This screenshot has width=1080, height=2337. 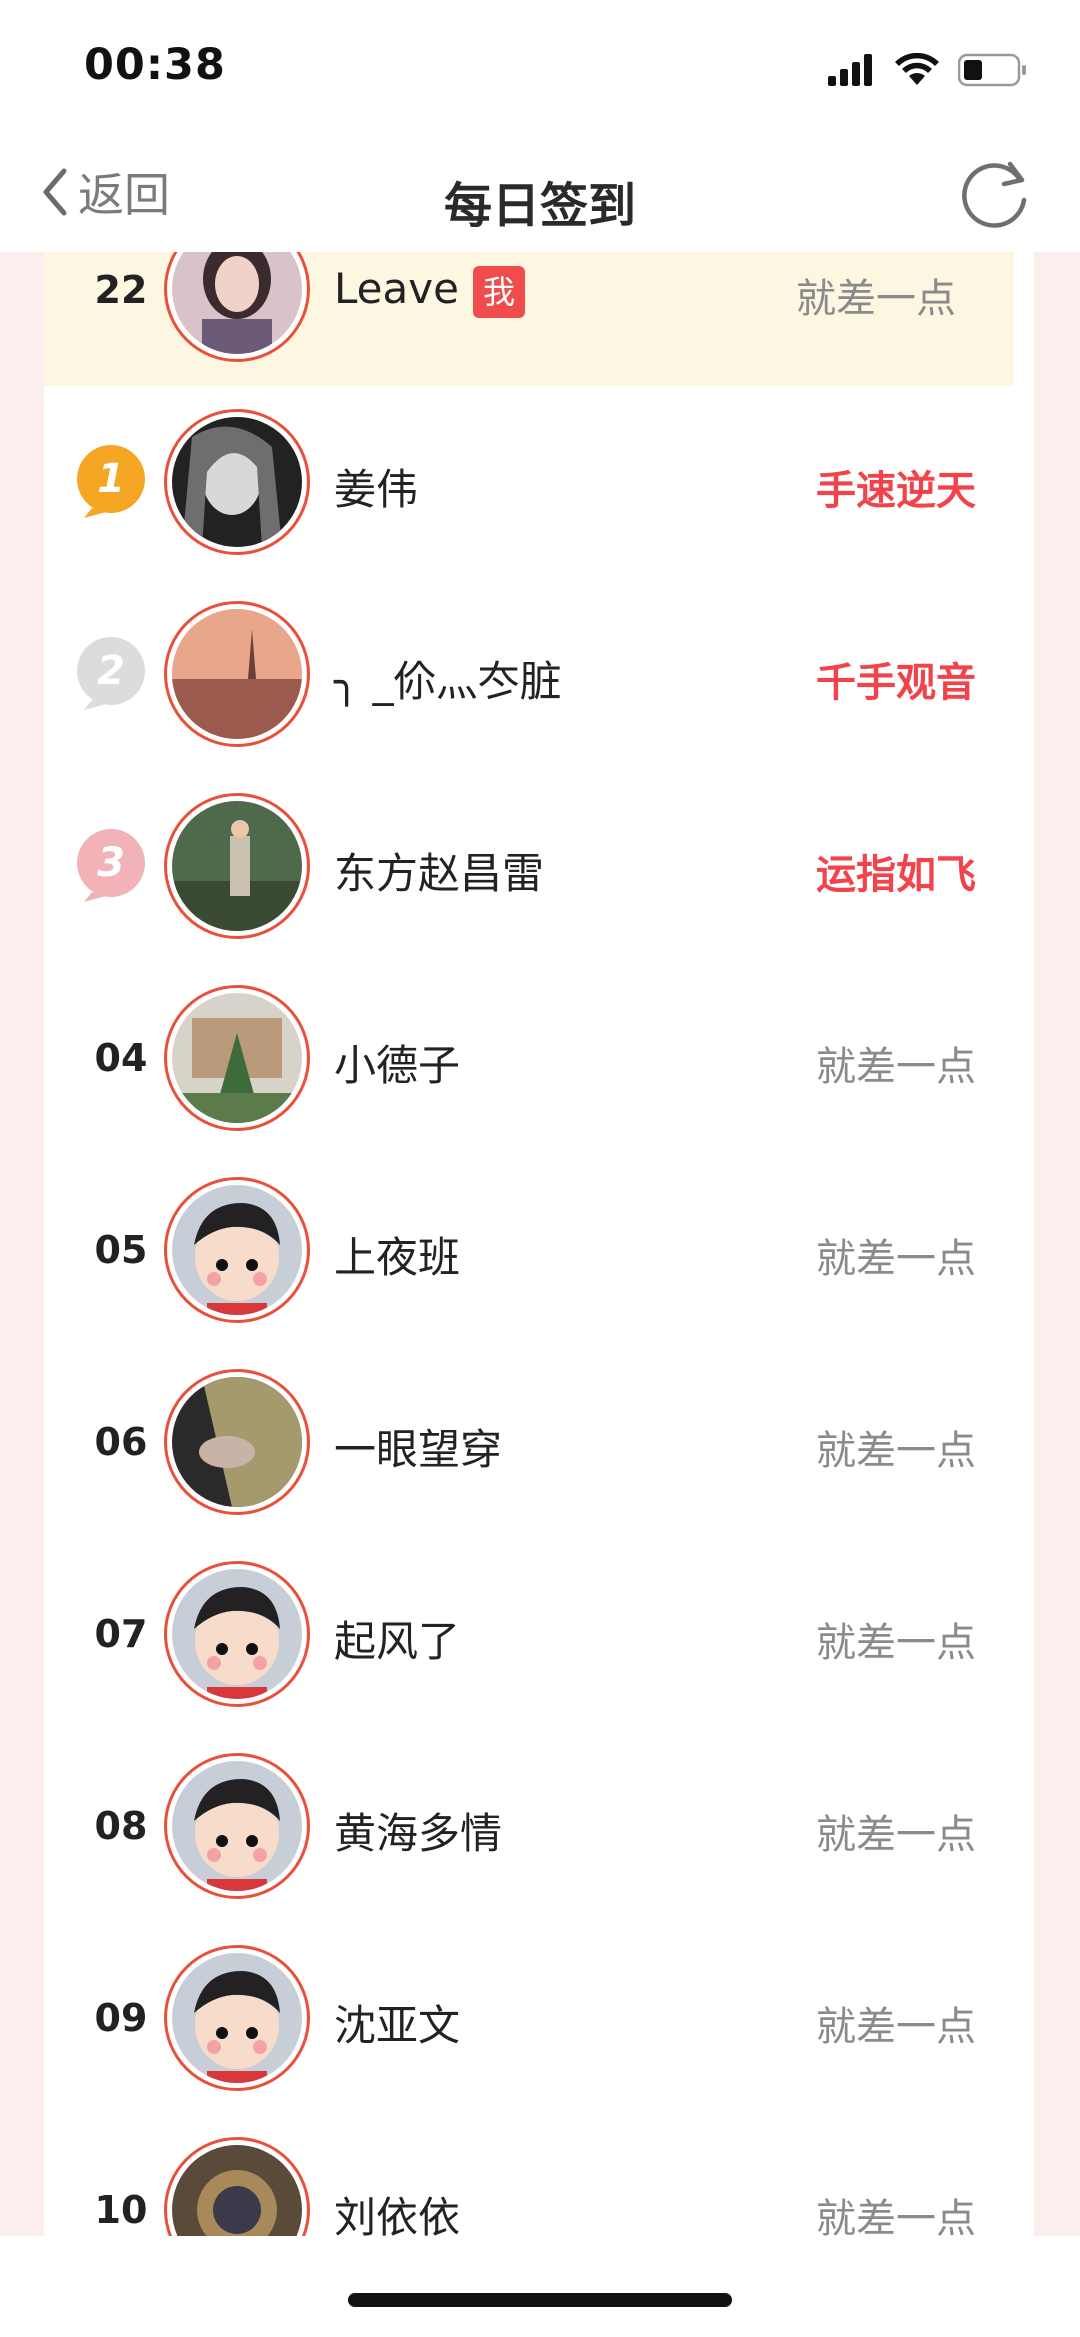 I want to click on status-time: 00:38, so click(x=155, y=65).